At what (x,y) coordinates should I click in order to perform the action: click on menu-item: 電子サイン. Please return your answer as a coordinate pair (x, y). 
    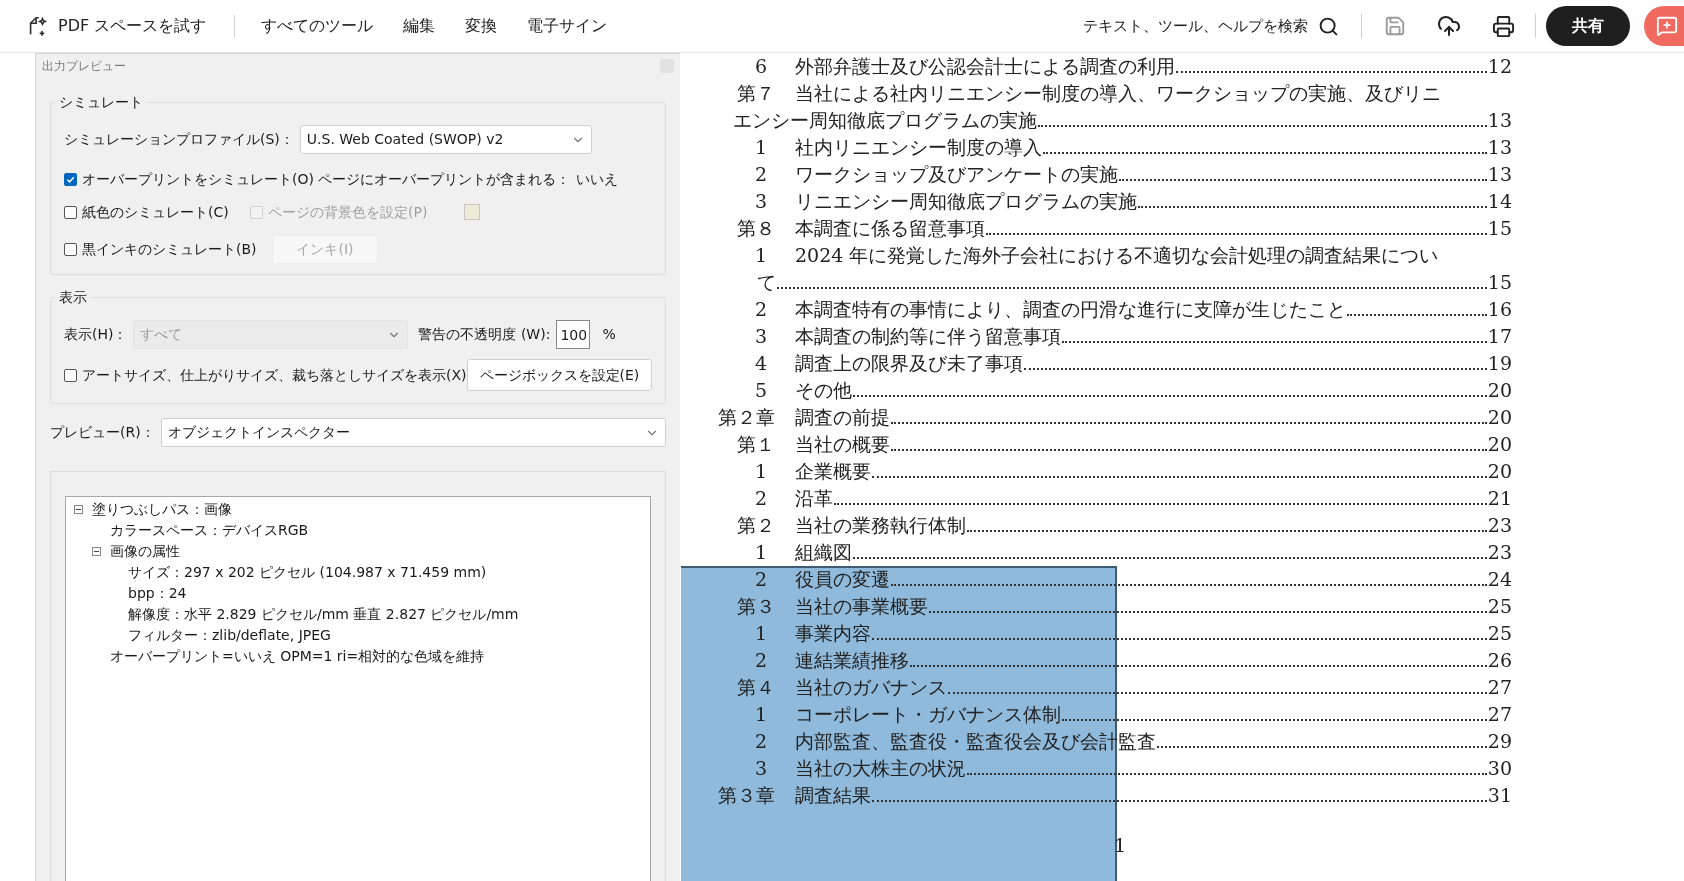
    Looking at the image, I should click on (567, 26).